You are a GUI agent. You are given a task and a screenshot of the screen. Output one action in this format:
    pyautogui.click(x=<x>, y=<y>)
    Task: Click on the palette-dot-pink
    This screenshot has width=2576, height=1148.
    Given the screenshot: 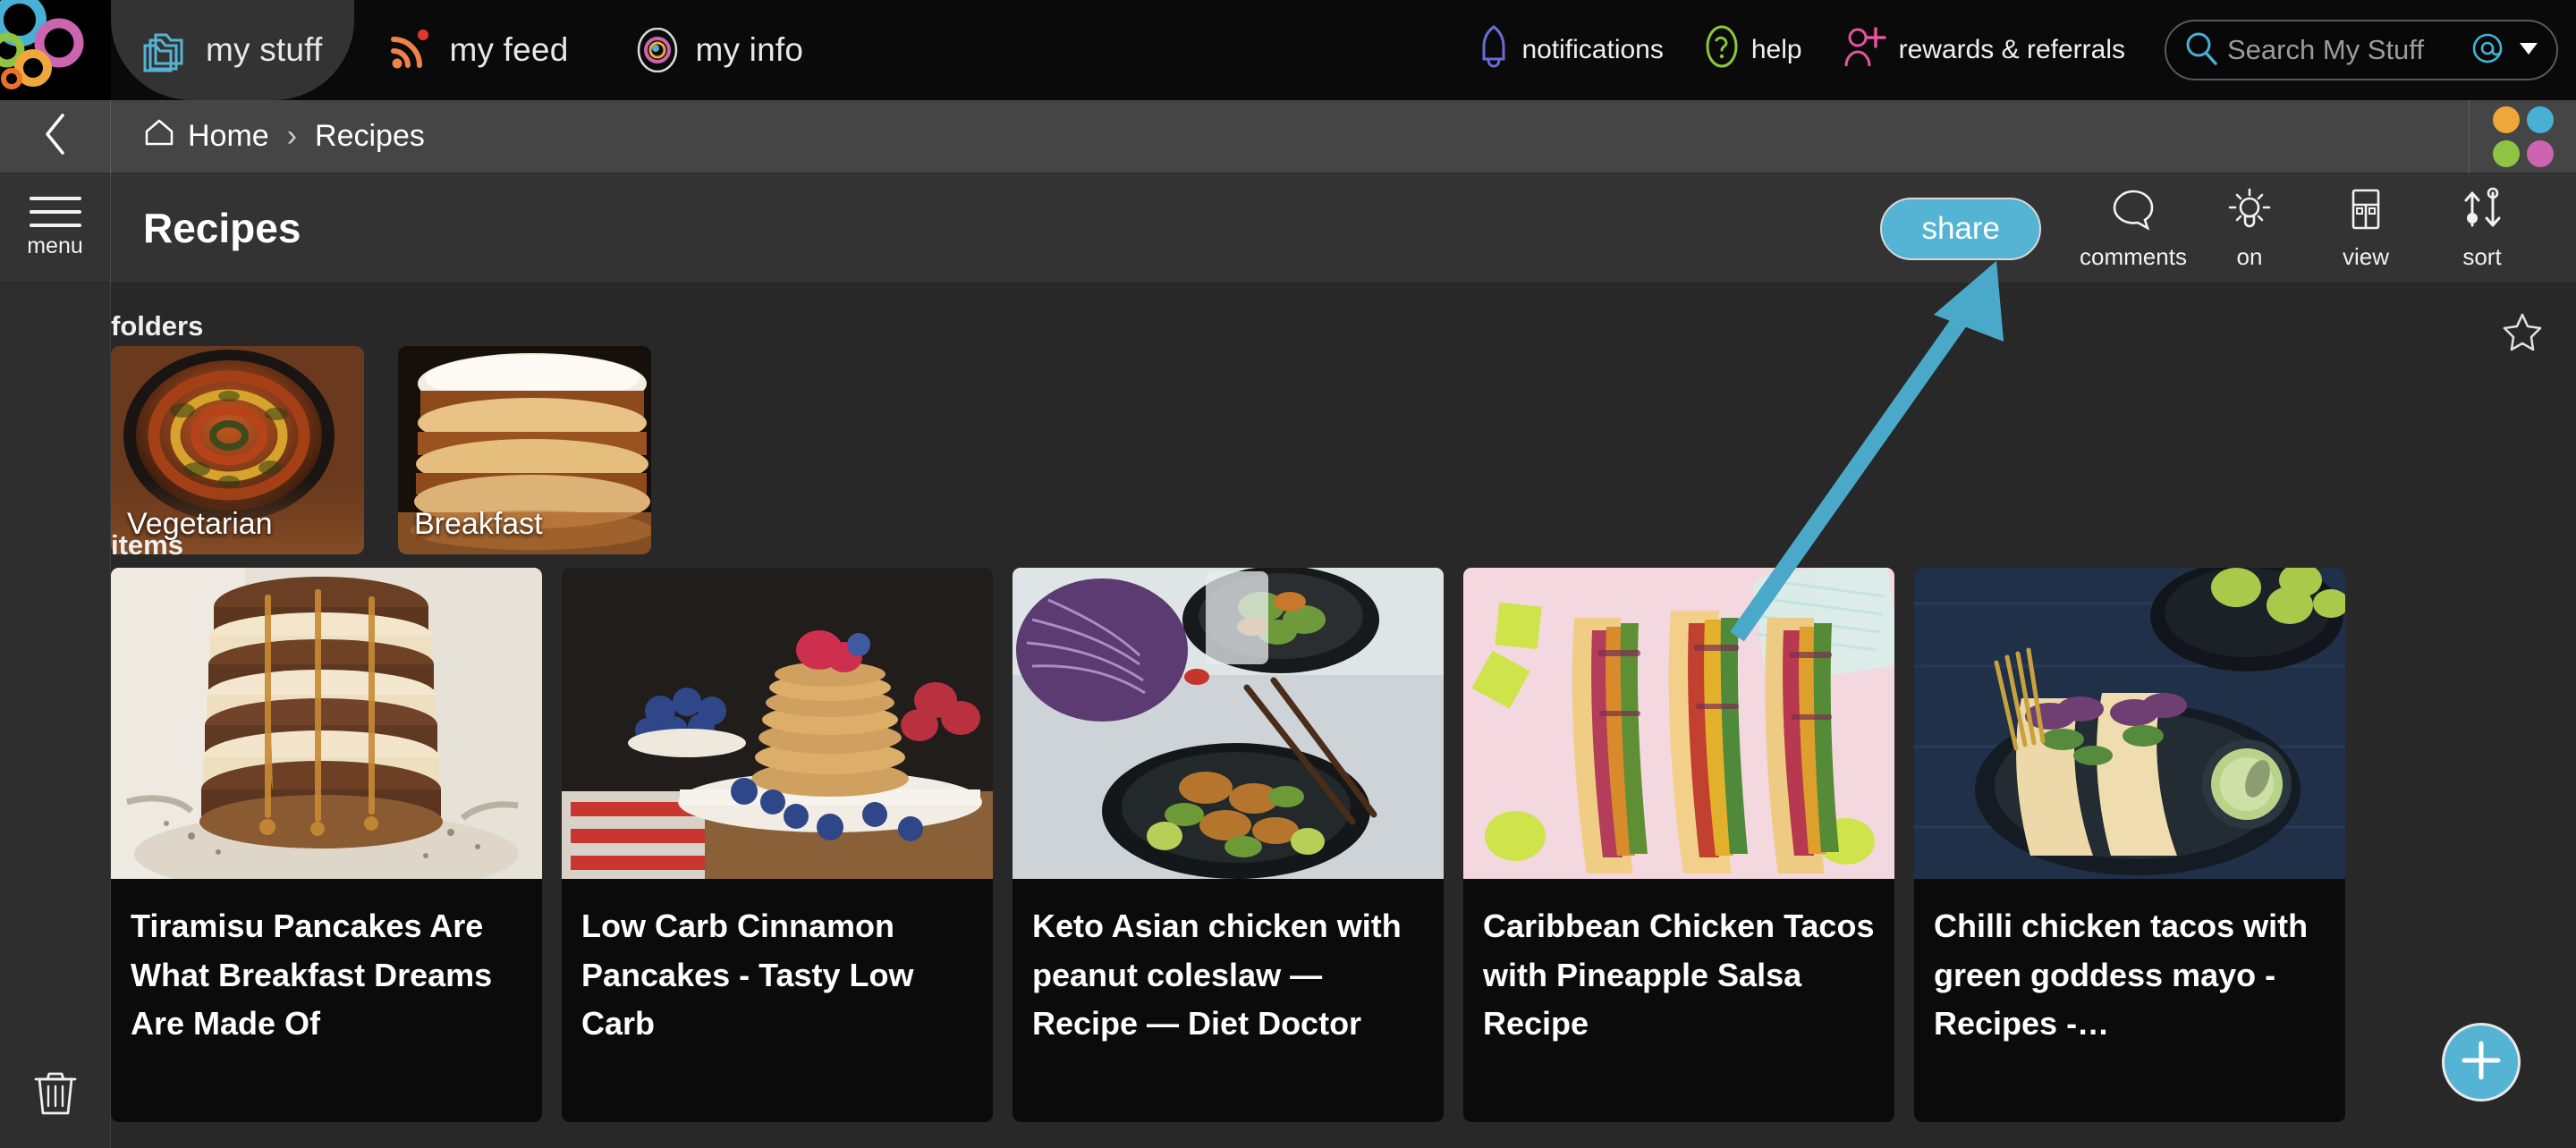 What is the action you would take?
    pyautogui.click(x=2540, y=153)
    